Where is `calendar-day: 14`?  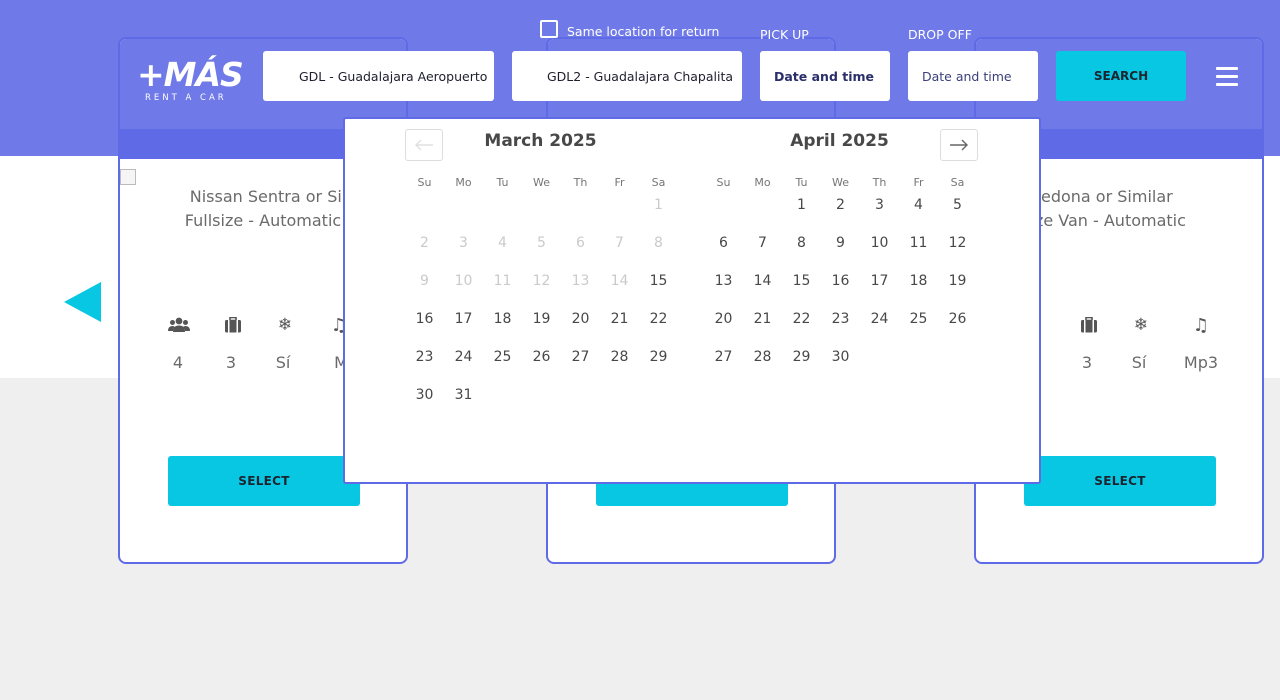 calendar-day: 14 is located at coordinates (762, 281).